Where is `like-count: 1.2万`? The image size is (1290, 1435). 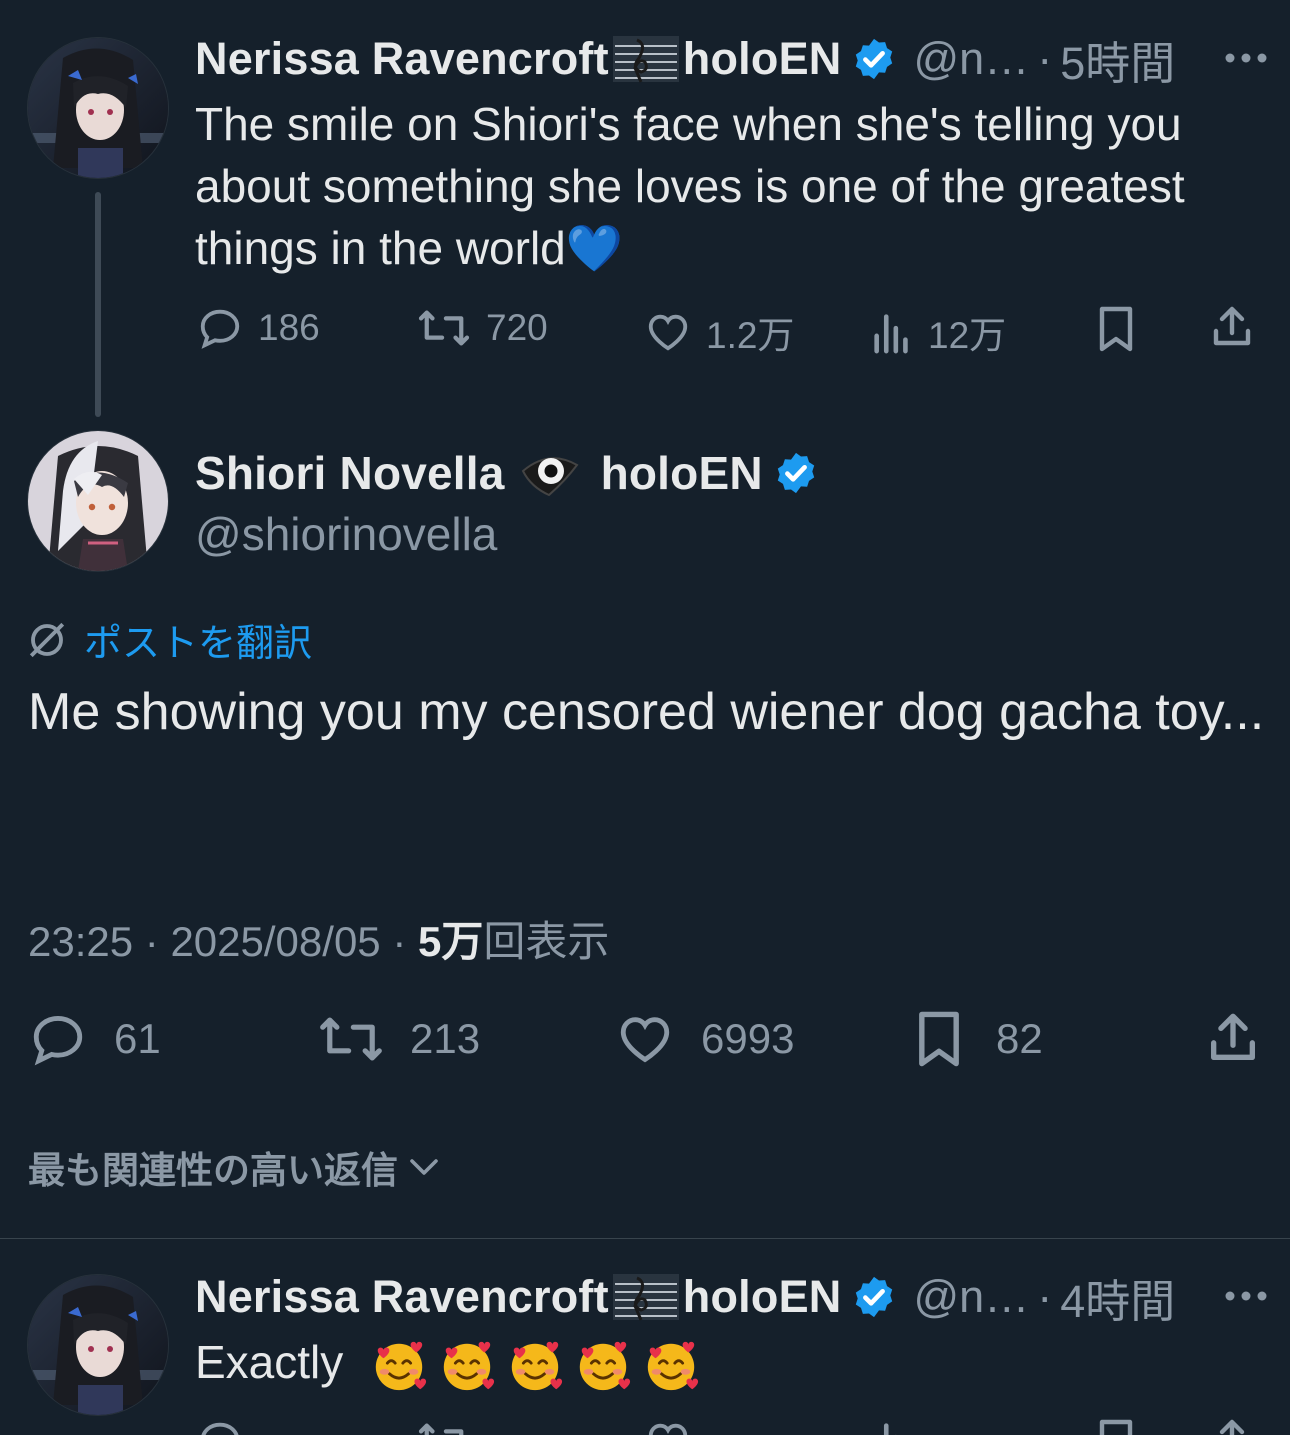 like-count: 1.2万 is located at coordinates (750, 335).